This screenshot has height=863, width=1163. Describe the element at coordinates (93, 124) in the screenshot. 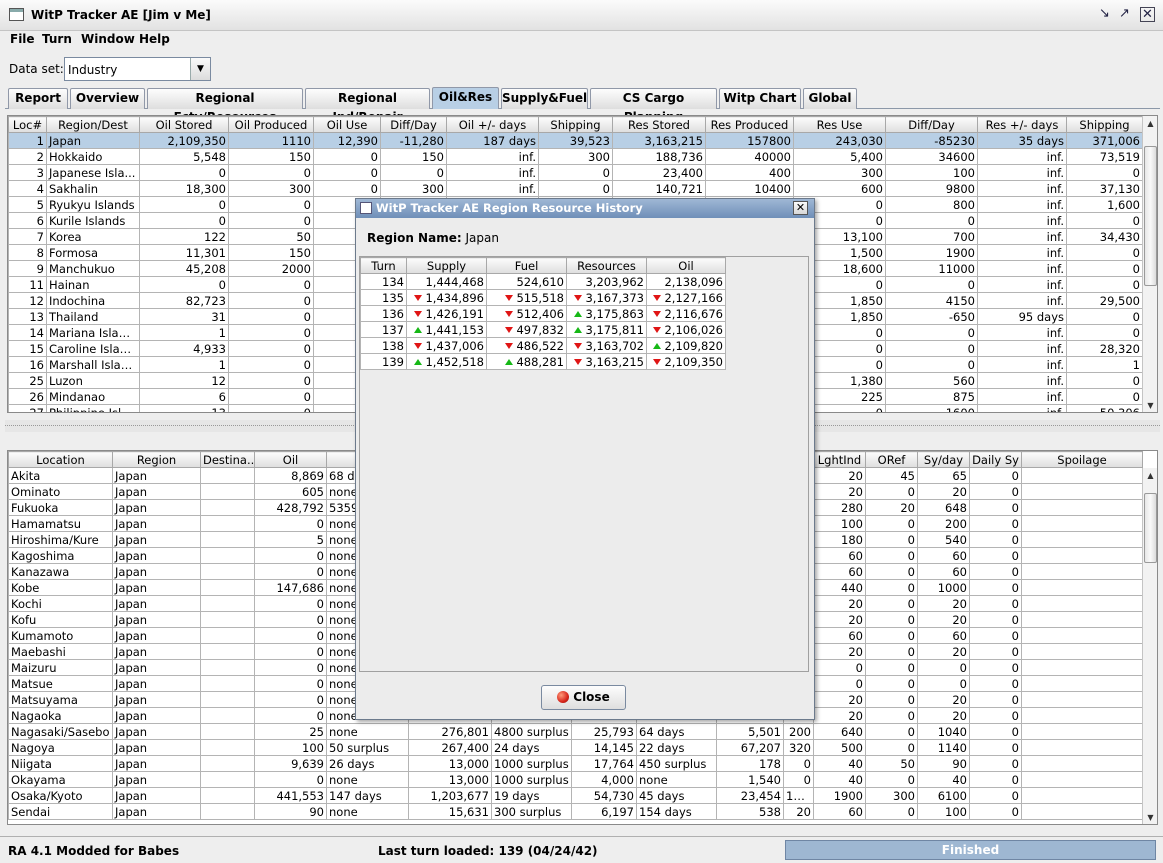

I see `top-column-header: Region/Dest` at that location.